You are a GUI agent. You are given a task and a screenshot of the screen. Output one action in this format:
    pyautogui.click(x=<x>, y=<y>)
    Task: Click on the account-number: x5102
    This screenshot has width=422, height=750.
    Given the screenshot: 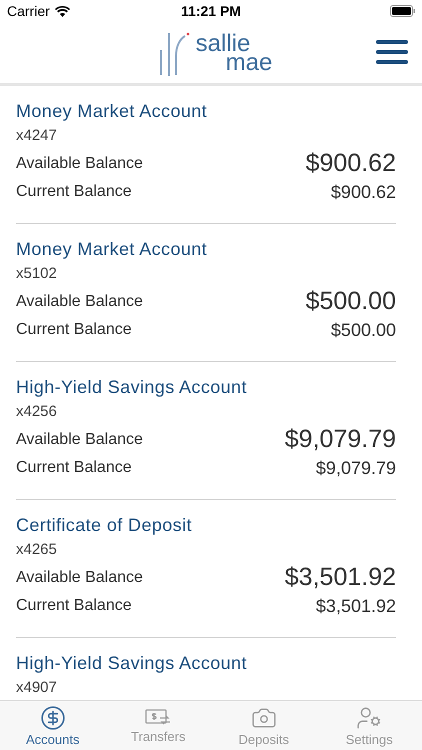 What is the action you would take?
    pyautogui.click(x=37, y=274)
    